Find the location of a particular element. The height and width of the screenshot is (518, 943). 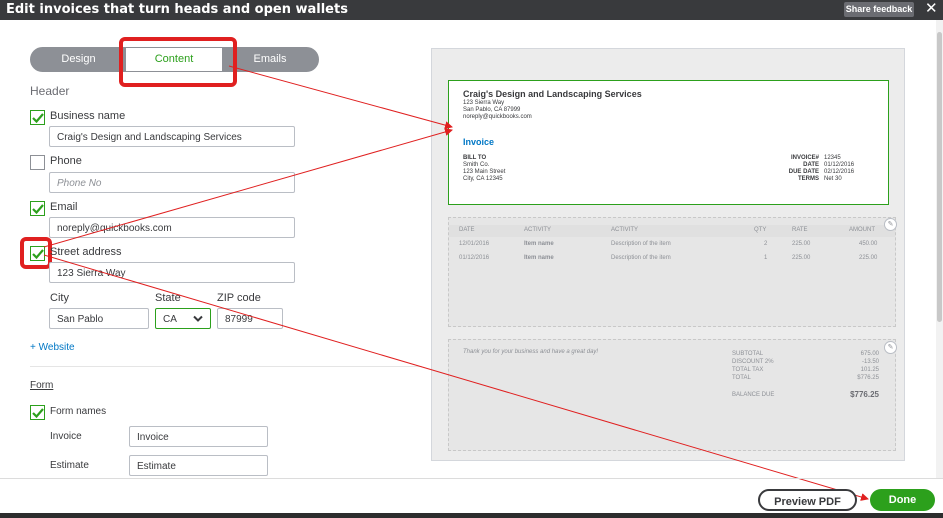

arrow-content-to-preview is located at coordinates (340, 97).